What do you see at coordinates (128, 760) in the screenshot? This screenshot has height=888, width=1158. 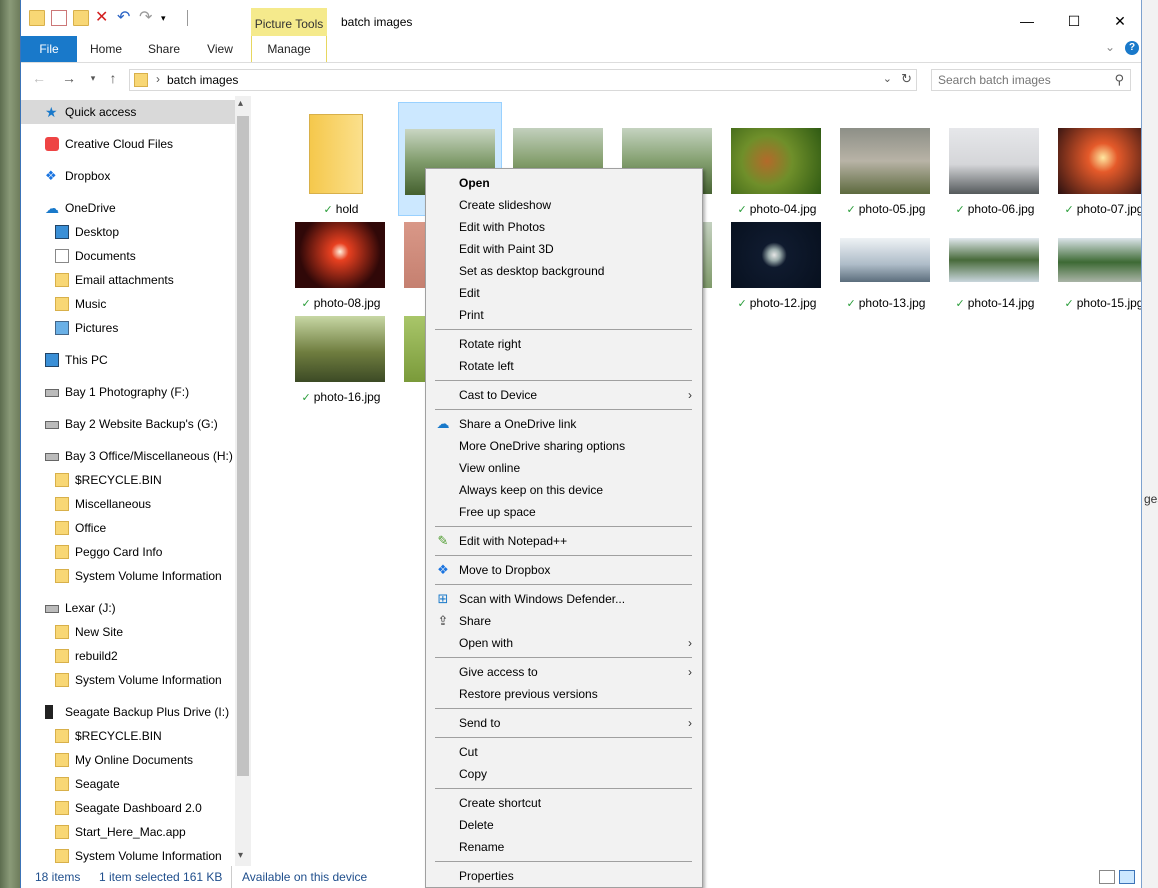 I see `nav-item: My Online Documents` at bounding box center [128, 760].